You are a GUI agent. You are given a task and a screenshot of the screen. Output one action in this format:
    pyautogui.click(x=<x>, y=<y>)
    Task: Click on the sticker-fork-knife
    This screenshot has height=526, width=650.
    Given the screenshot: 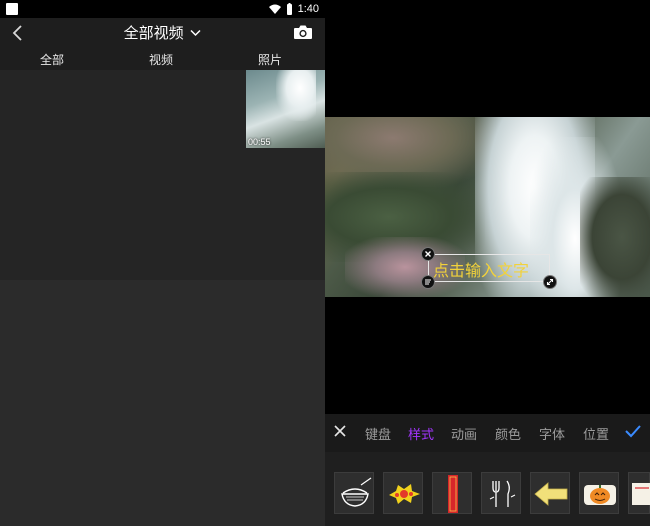 What is the action you would take?
    pyautogui.click(x=501, y=493)
    